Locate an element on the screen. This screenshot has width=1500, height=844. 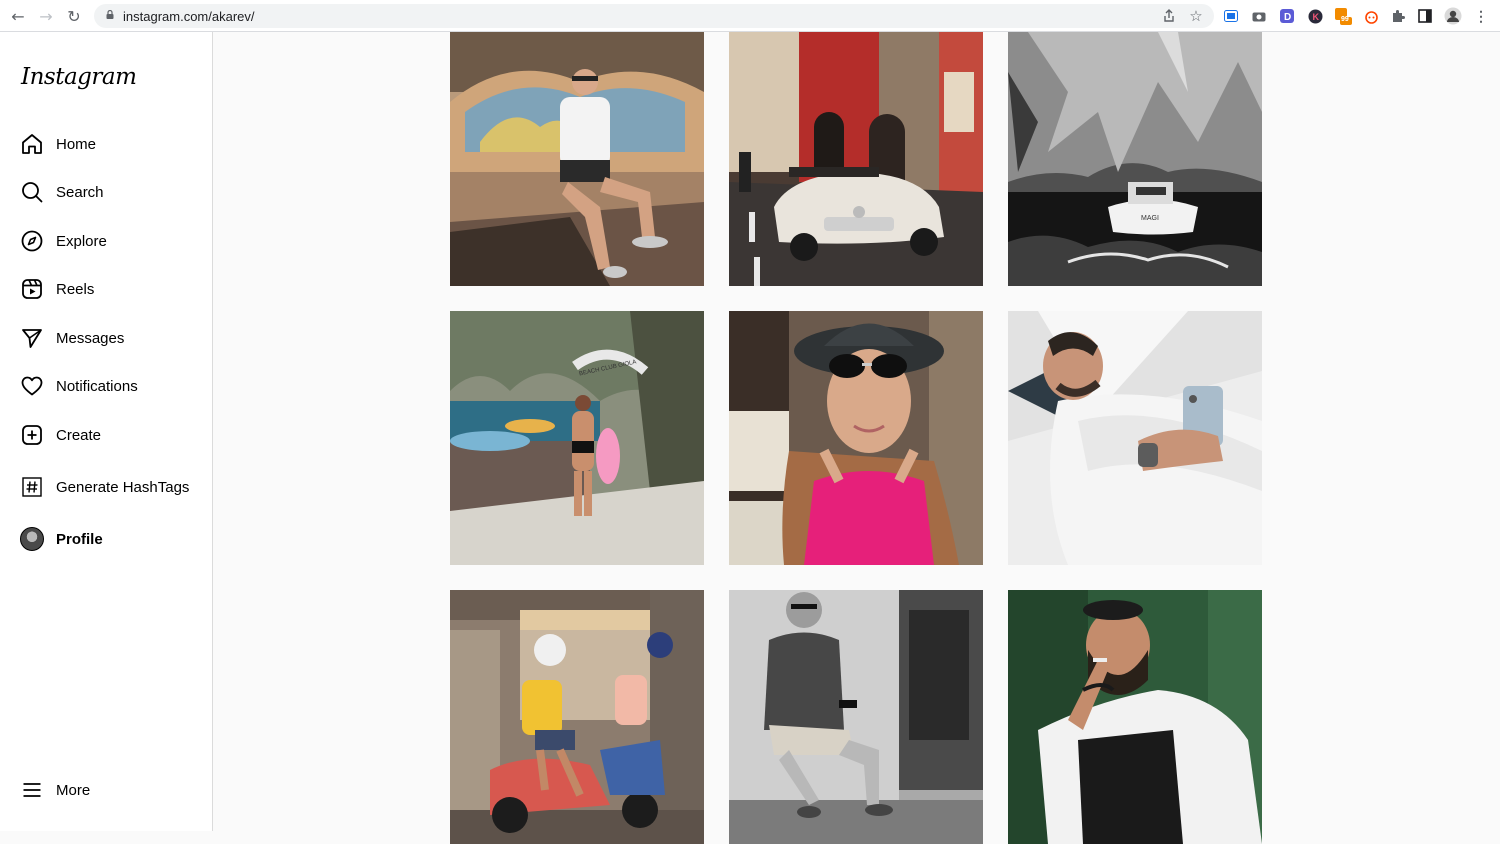
nav-messages: Messages is located at coordinates (72, 338).